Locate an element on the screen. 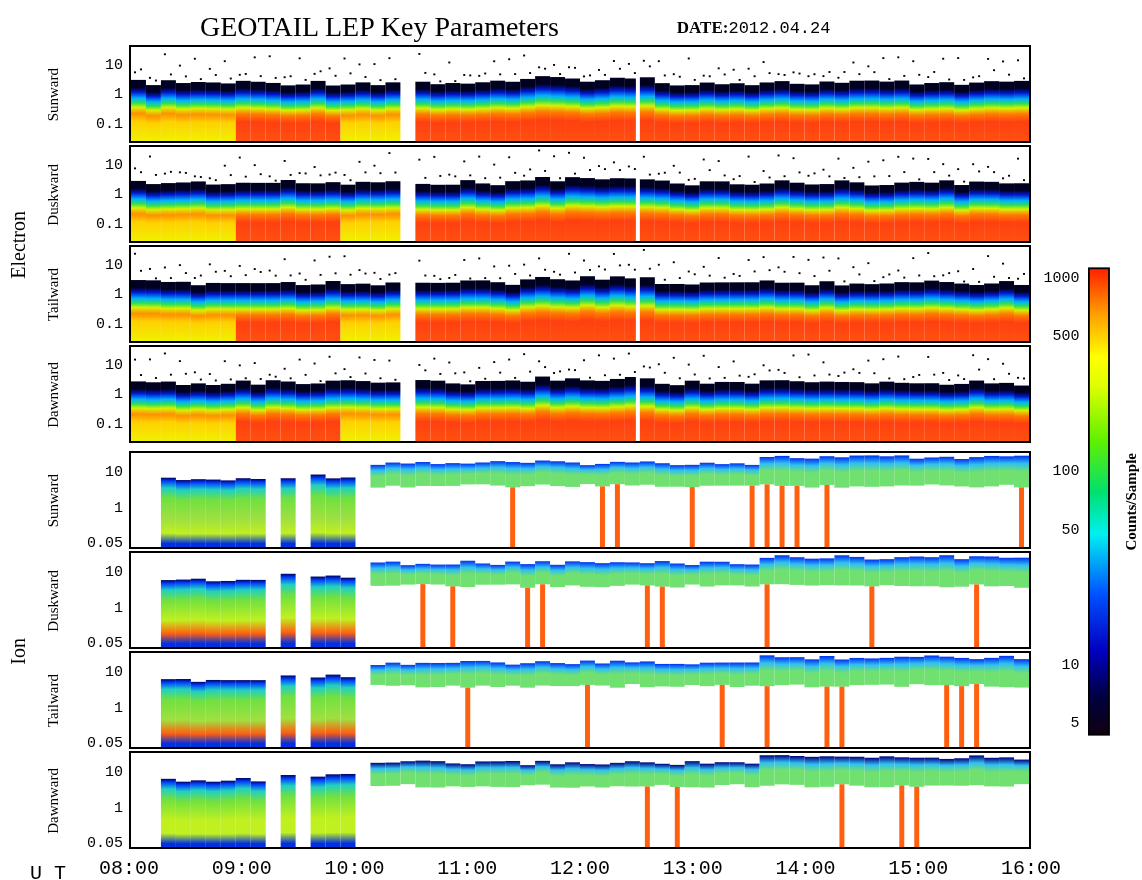  axis-tick-label: 100 is located at coordinates (1066, 471).